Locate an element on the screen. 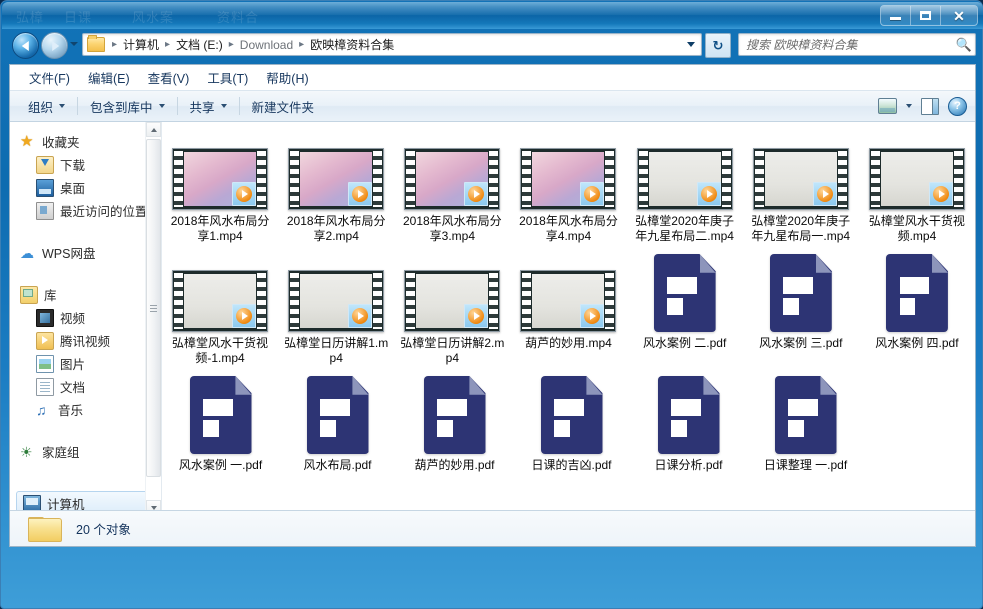  file-name-label: 风水案例 四.pdf is located at coordinates (917, 343).